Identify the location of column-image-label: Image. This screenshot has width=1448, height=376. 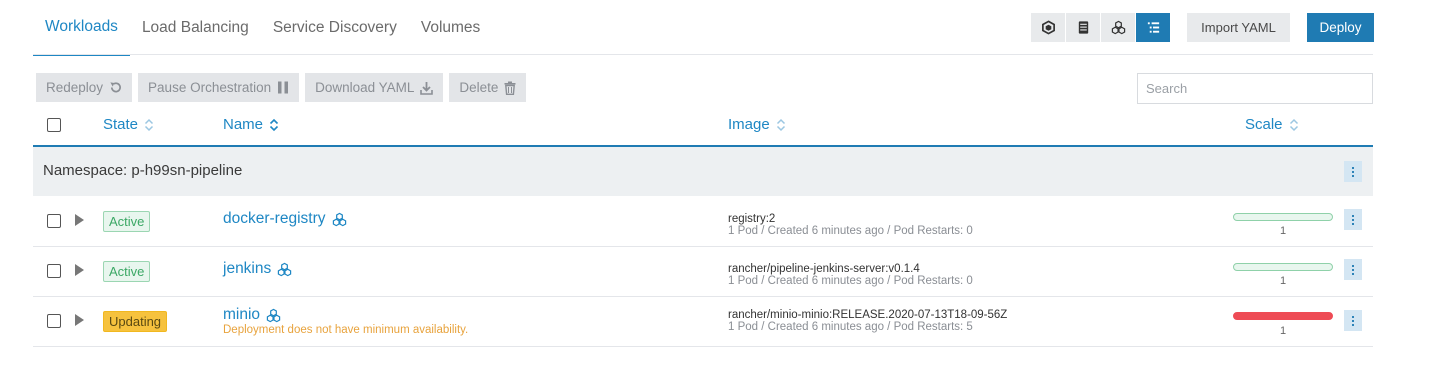
(749, 124).